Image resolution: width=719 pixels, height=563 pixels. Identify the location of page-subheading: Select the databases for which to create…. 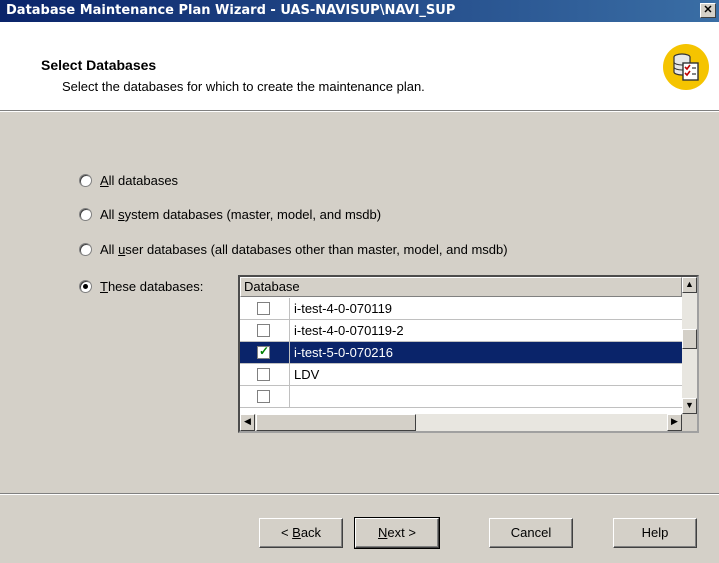
(243, 86).